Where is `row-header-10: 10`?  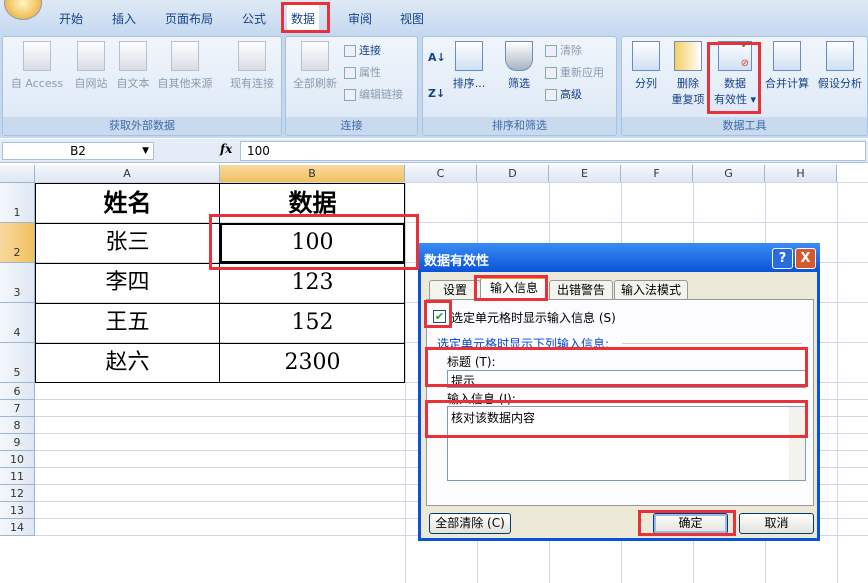 row-header-10: 10 is located at coordinates (17, 459).